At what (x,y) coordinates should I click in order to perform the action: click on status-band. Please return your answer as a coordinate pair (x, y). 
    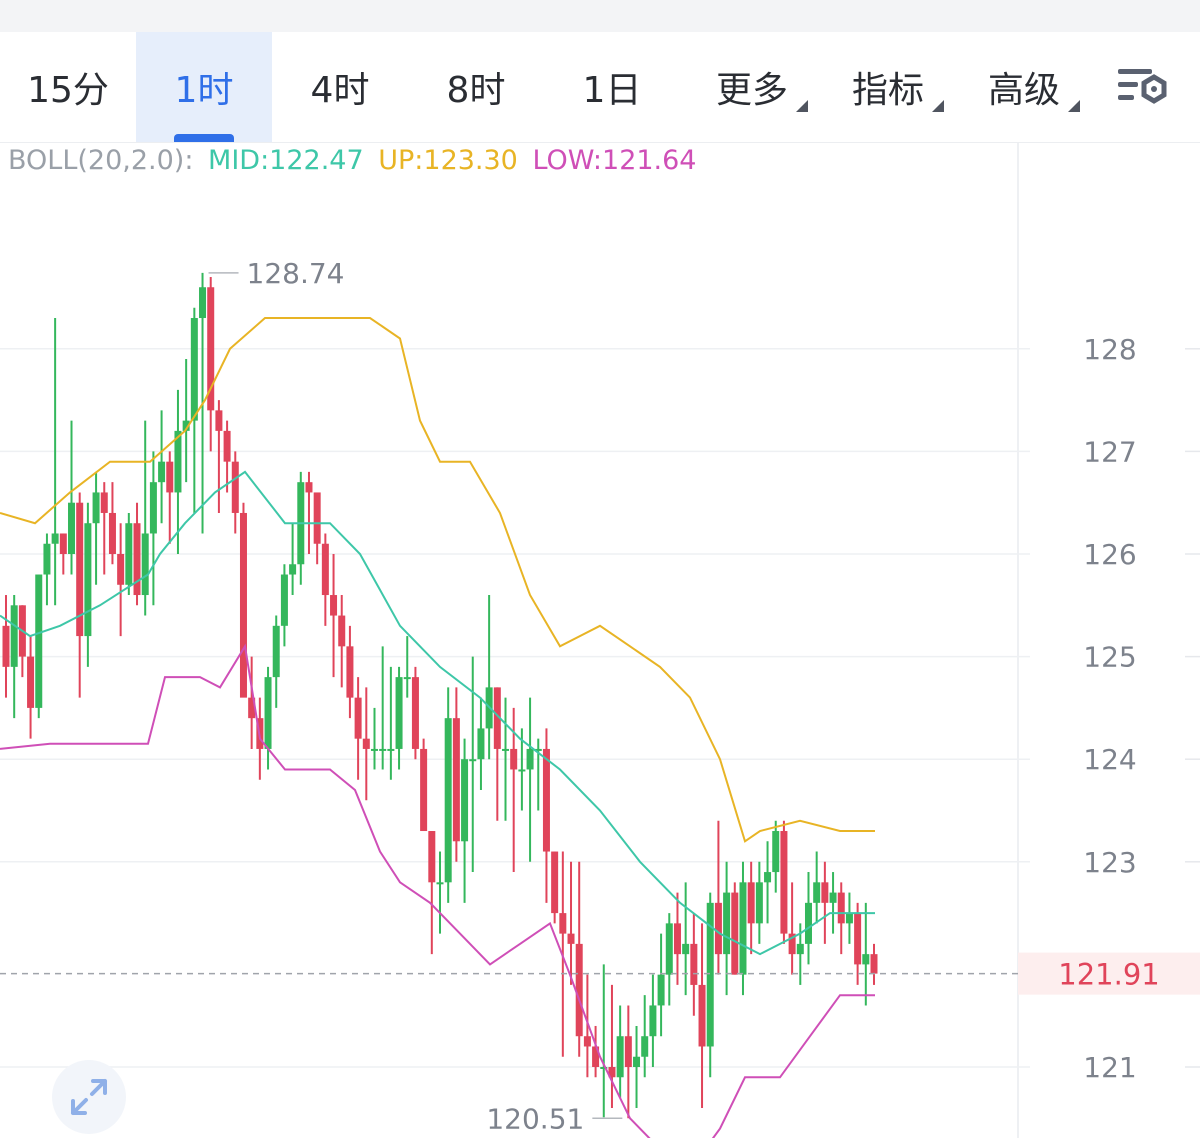
    Looking at the image, I should click on (600, 16).